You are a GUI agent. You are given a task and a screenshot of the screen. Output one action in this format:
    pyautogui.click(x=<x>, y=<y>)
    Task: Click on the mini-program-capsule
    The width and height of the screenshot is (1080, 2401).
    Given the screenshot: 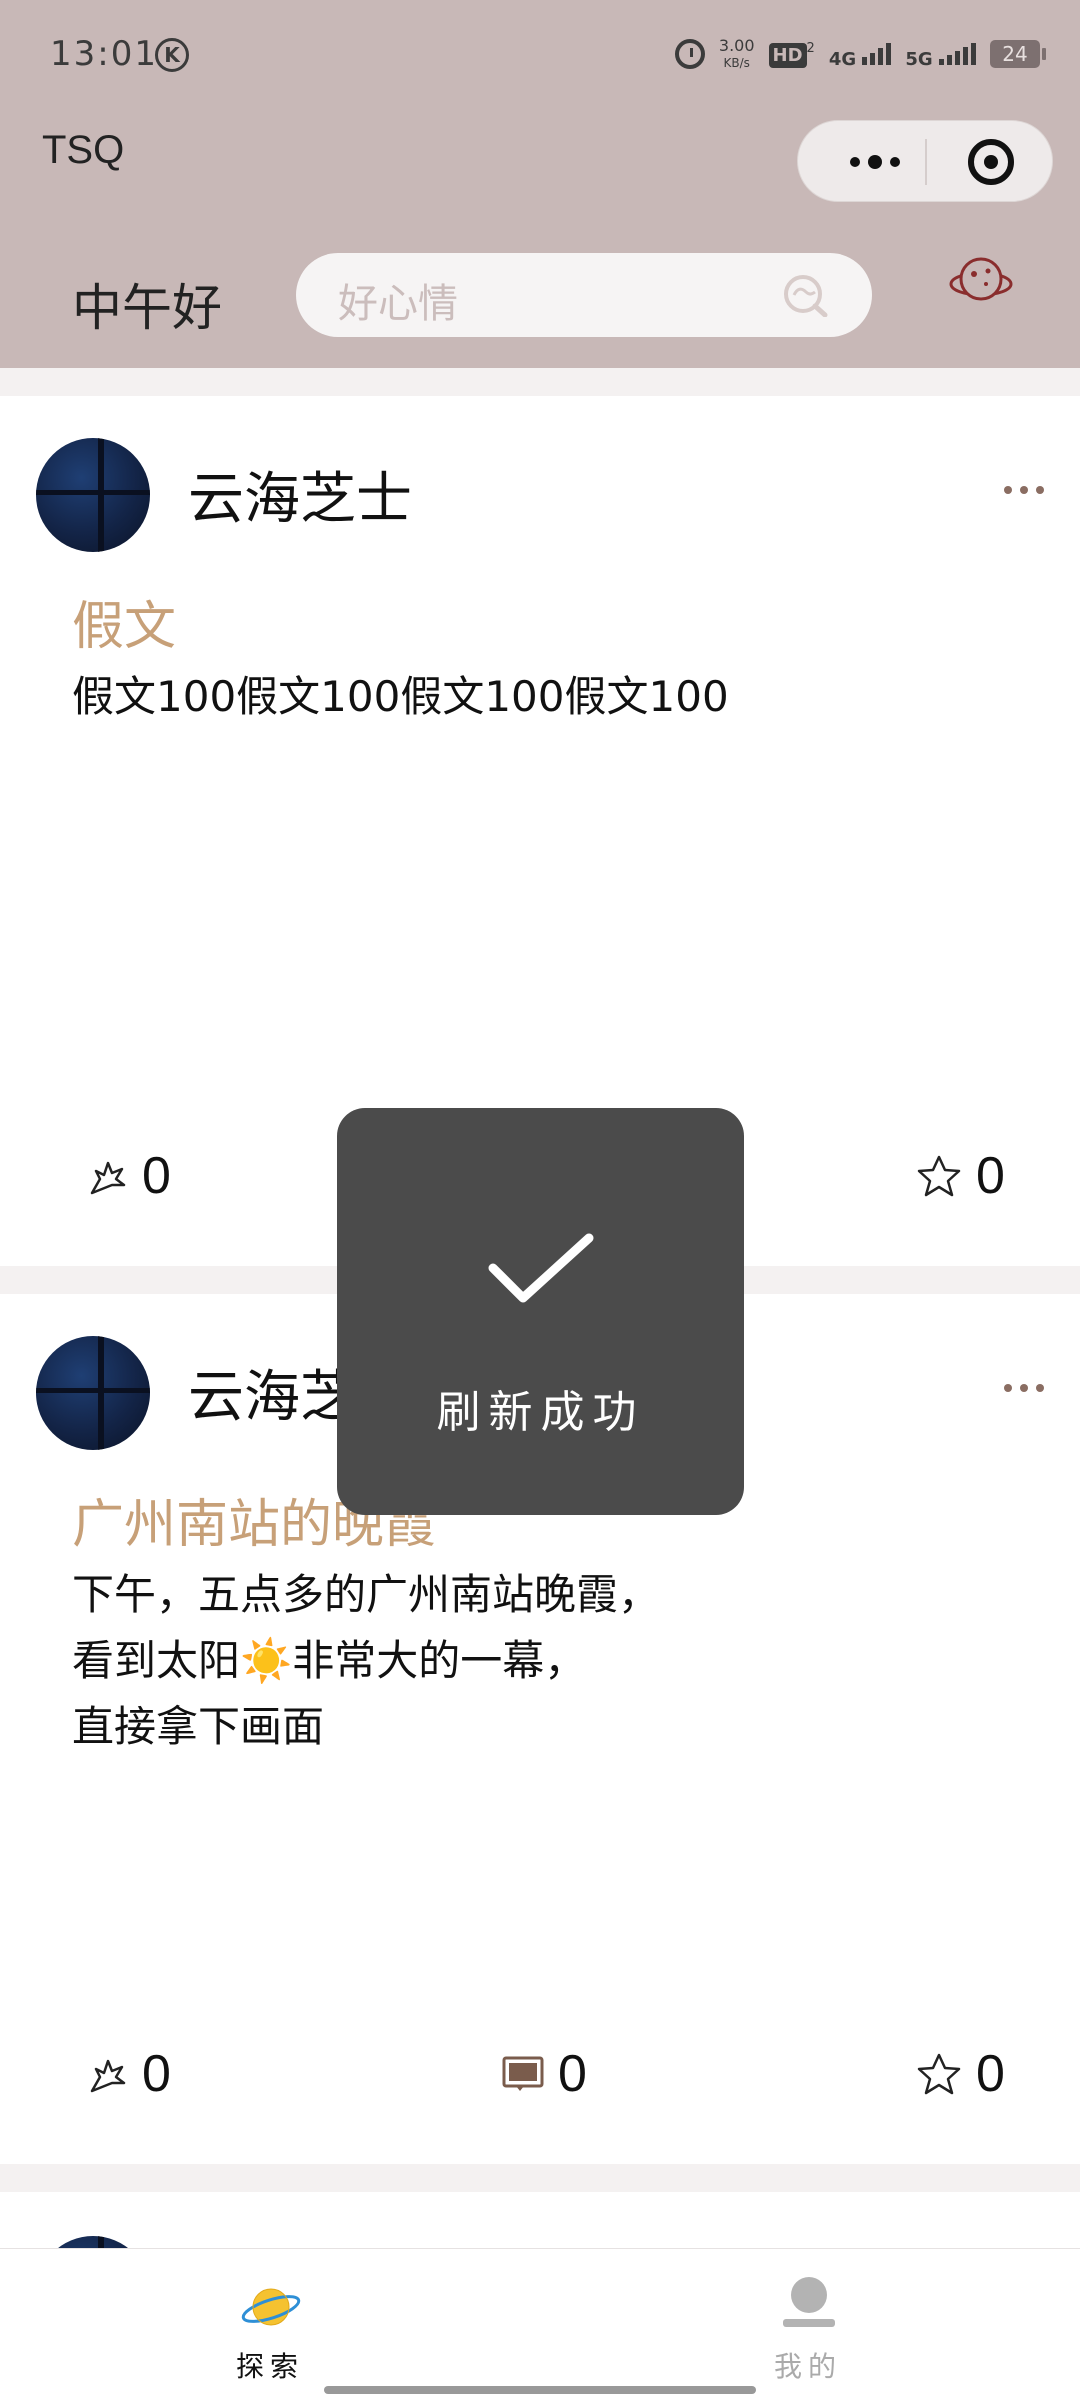 What is the action you would take?
    pyautogui.click(x=925, y=161)
    